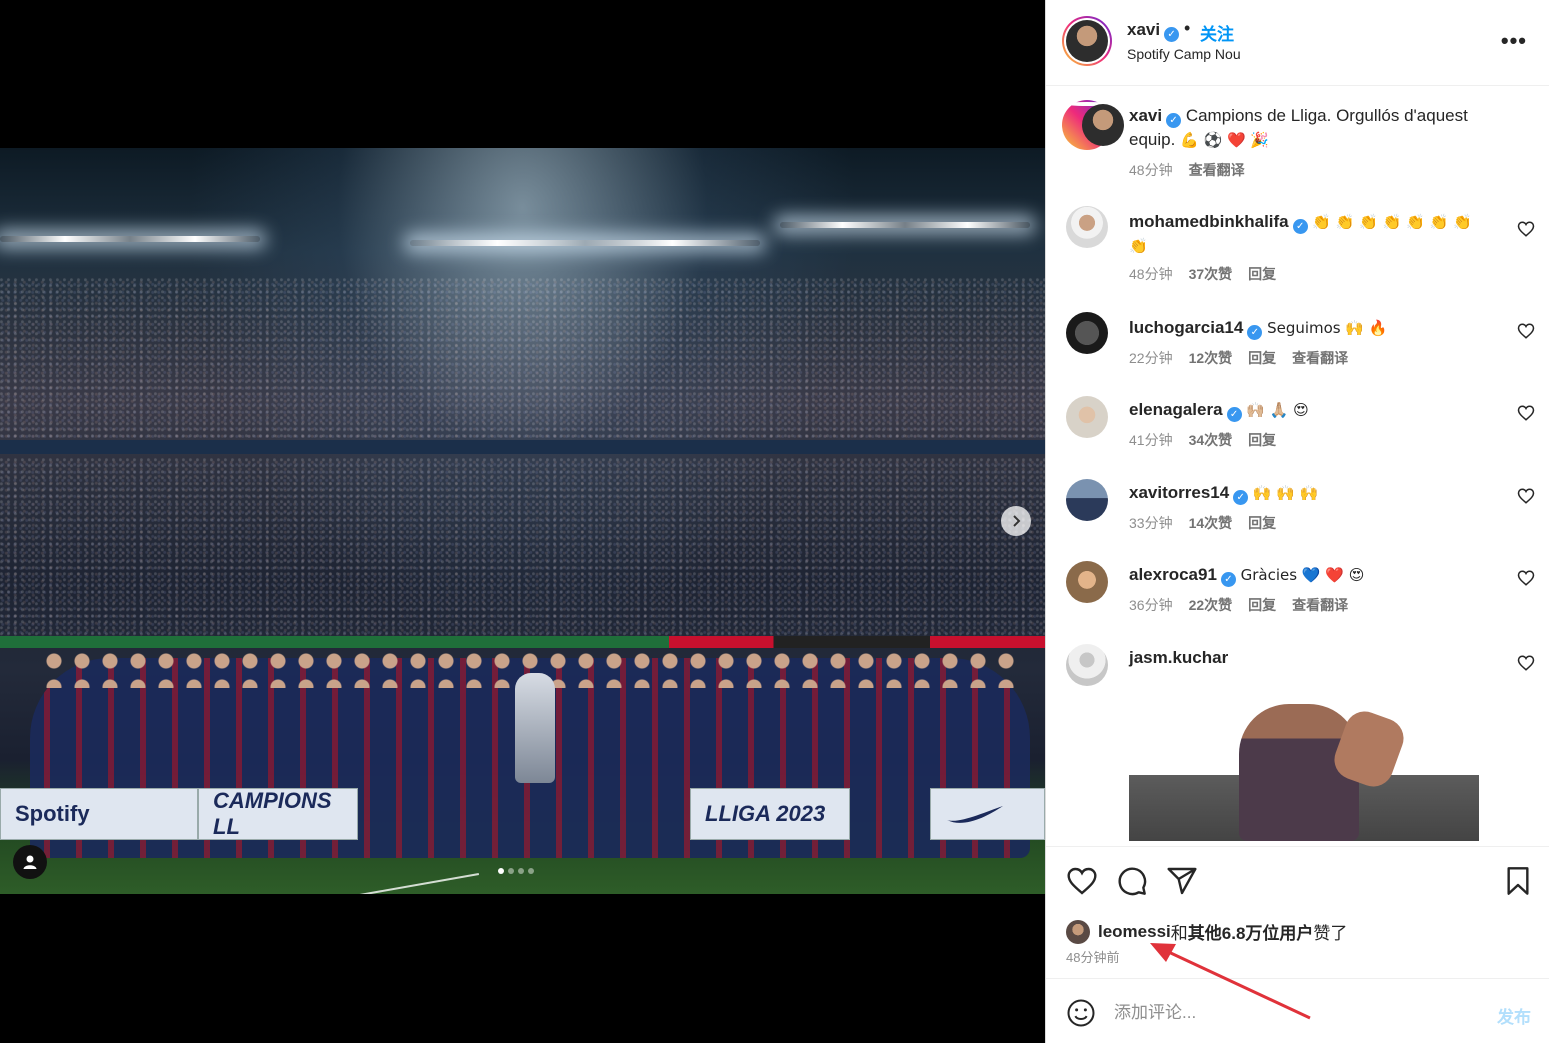  I want to click on comment-gif, so click(1304, 767).